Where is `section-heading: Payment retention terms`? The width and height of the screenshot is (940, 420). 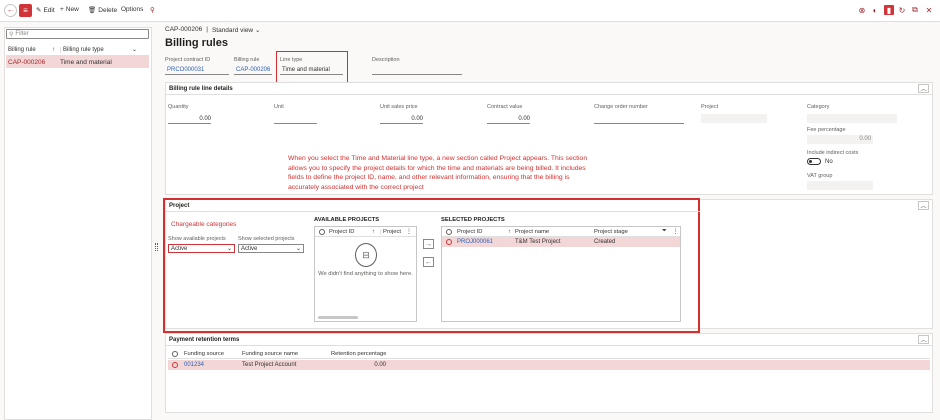
section-heading: Payment retention terms is located at coordinates (204, 340).